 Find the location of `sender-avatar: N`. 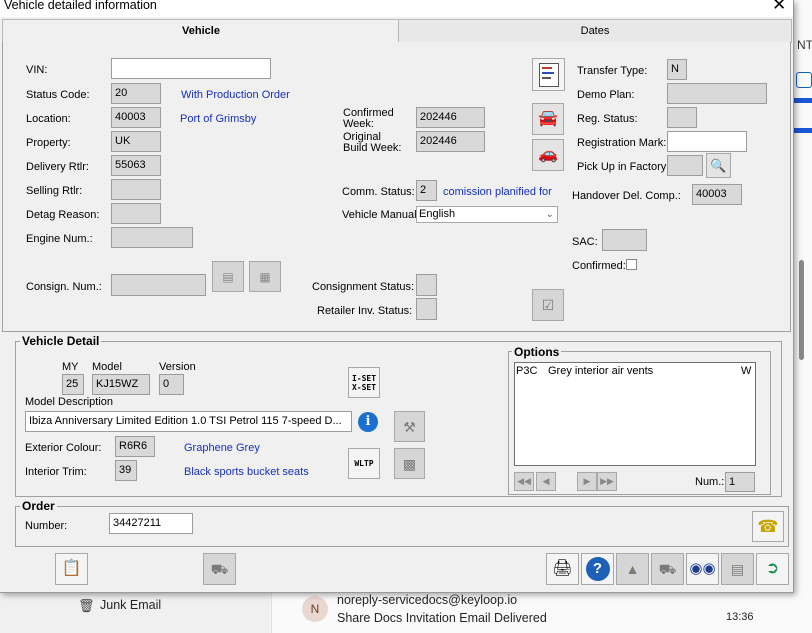

sender-avatar: N is located at coordinates (315, 609).